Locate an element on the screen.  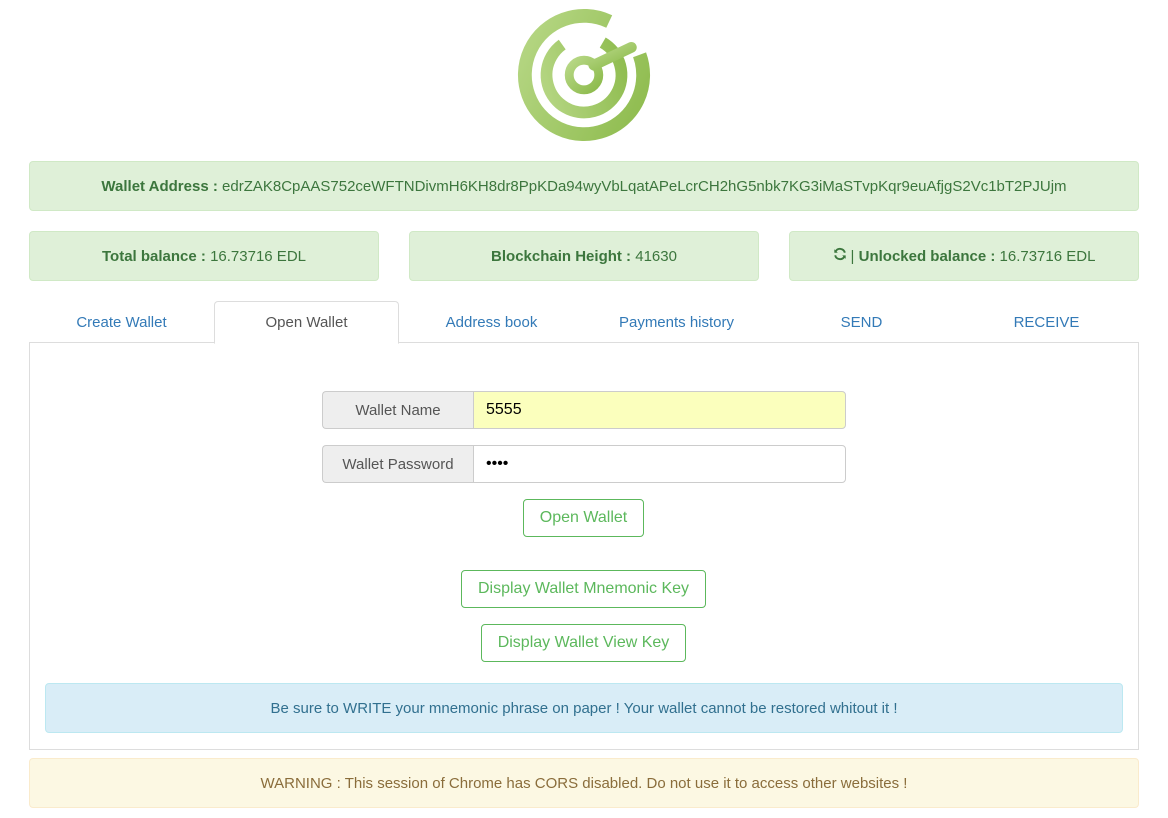
wallet-password-label: Wallet Password is located at coordinates (397, 464).